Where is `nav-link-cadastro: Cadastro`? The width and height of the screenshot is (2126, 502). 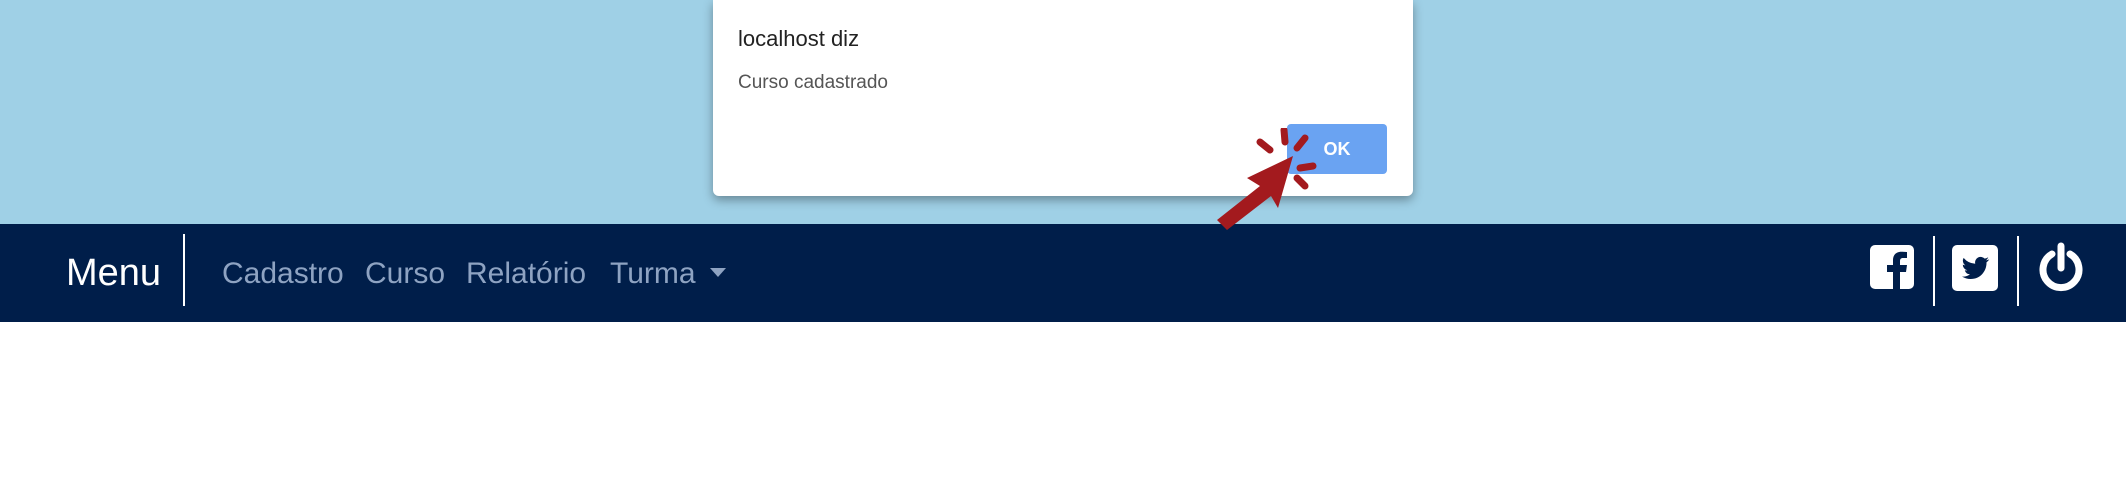
nav-link-cadastro: Cadastro is located at coordinates (283, 274).